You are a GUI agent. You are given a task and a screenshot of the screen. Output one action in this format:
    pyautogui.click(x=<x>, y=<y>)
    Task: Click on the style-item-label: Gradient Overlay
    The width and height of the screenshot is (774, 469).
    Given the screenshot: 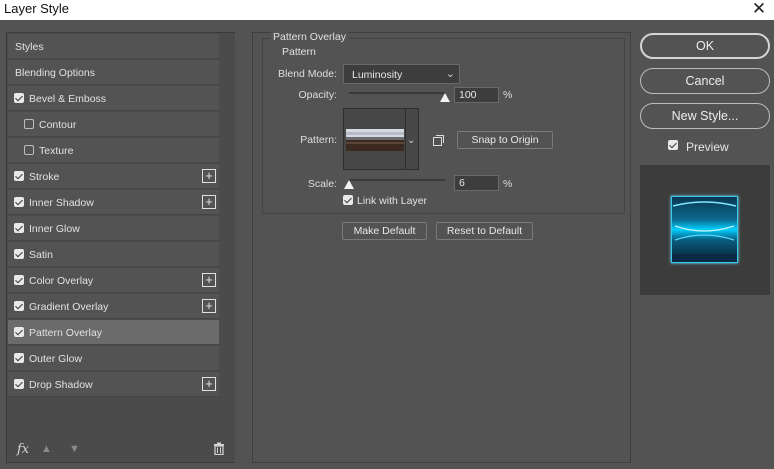 What is the action you would take?
    pyautogui.click(x=69, y=307)
    